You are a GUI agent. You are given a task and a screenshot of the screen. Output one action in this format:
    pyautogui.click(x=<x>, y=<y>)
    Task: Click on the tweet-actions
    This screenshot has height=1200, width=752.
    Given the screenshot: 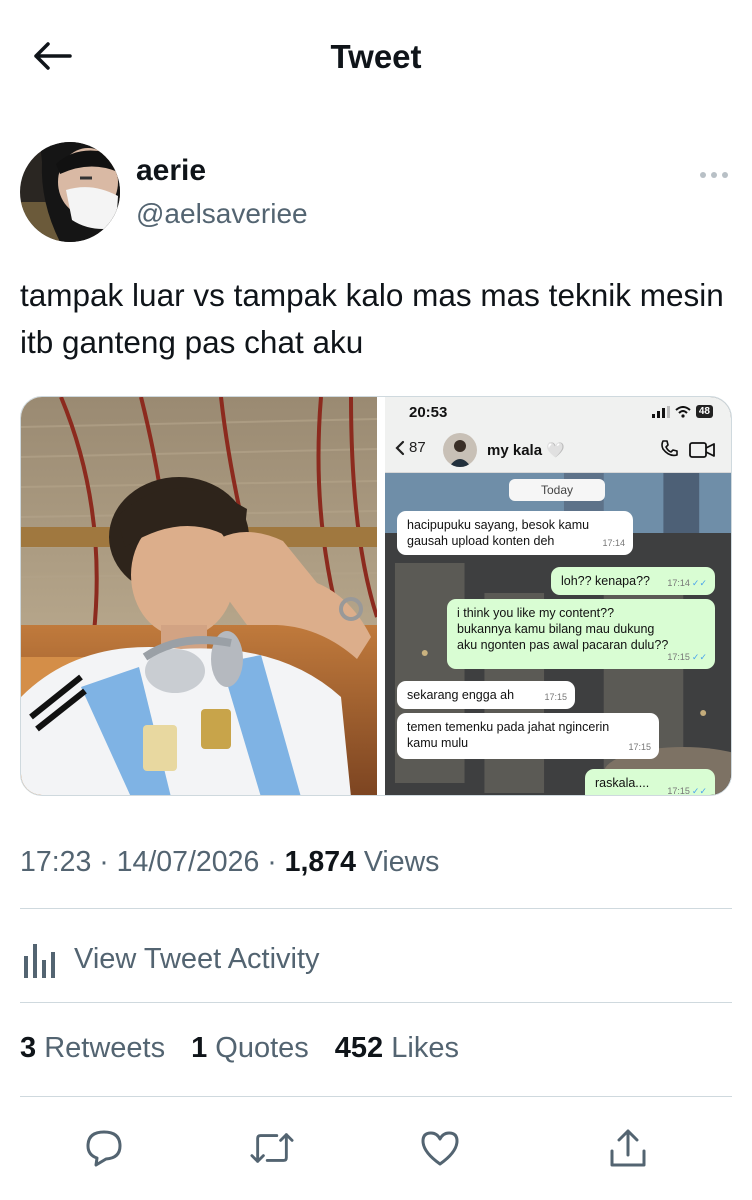 What is the action you would take?
    pyautogui.click(x=376, y=1148)
    